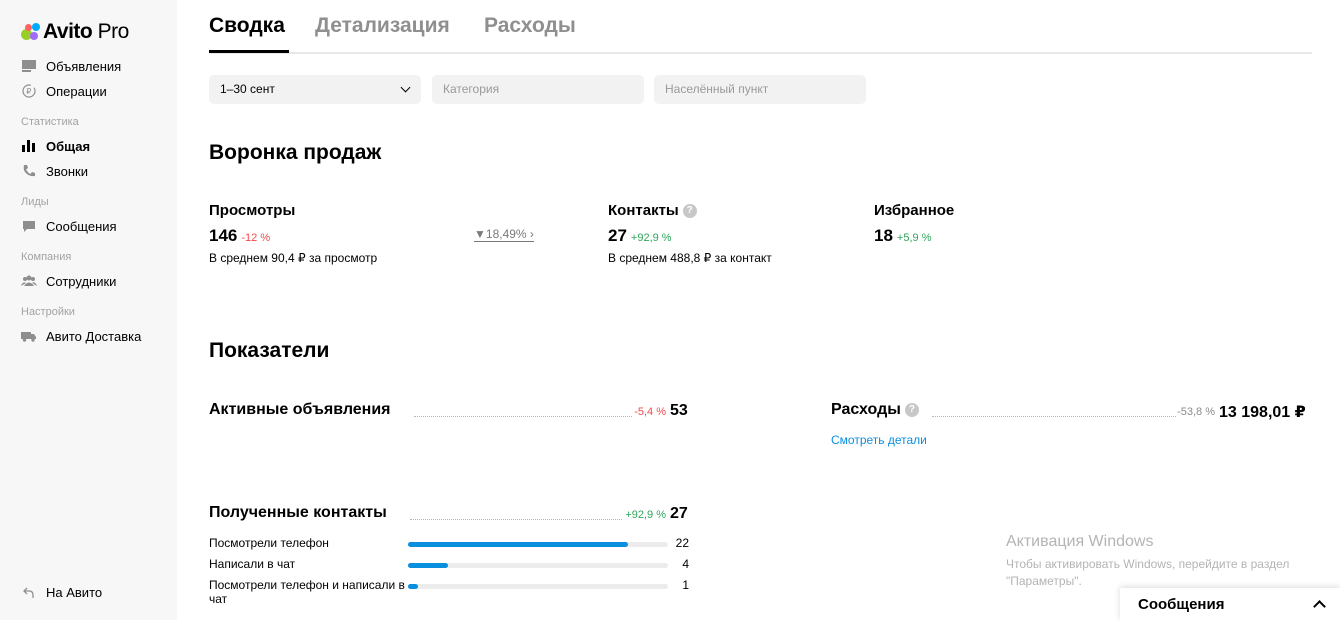 The height and width of the screenshot is (620, 1340). What do you see at coordinates (518, 544) in the screenshot?
I see `bar-fill-phone` at bounding box center [518, 544].